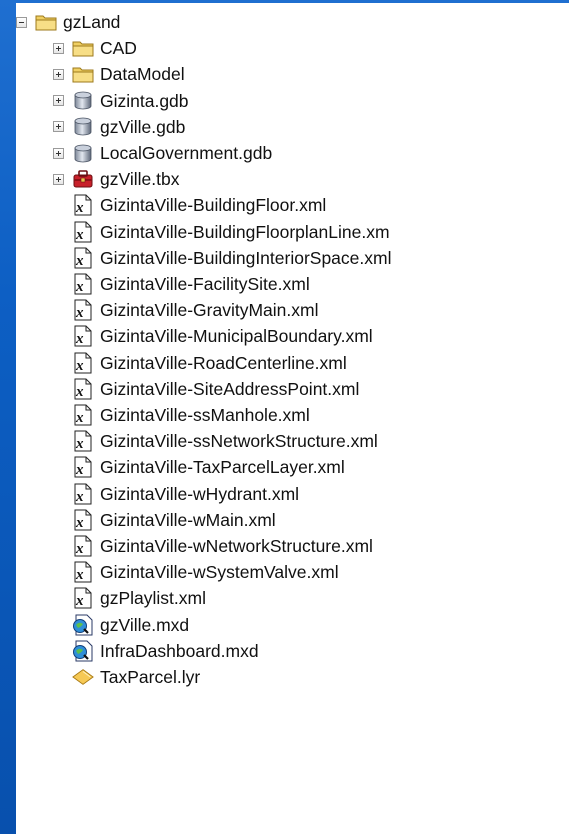 This screenshot has width=569, height=834. What do you see at coordinates (219, 572) in the screenshot?
I see `tree-item-label: GizintaVille-wSystemValve.xml` at bounding box center [219, 572].